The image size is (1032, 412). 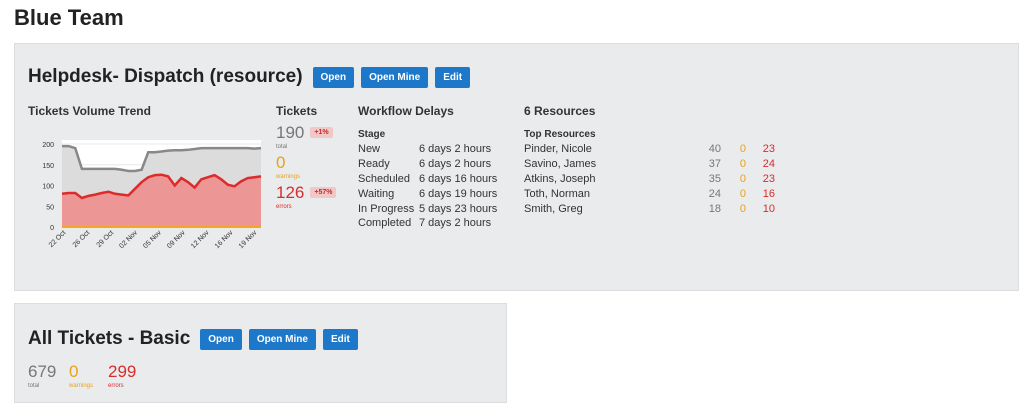 I want to click on chart-ytick-label: 50, so click(x=50, y=207).